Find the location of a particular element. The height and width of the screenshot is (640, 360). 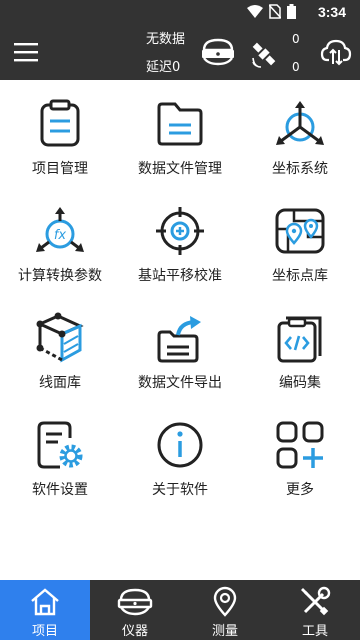

code-set-tile: 编码集 is located at coordinates (300, 347).